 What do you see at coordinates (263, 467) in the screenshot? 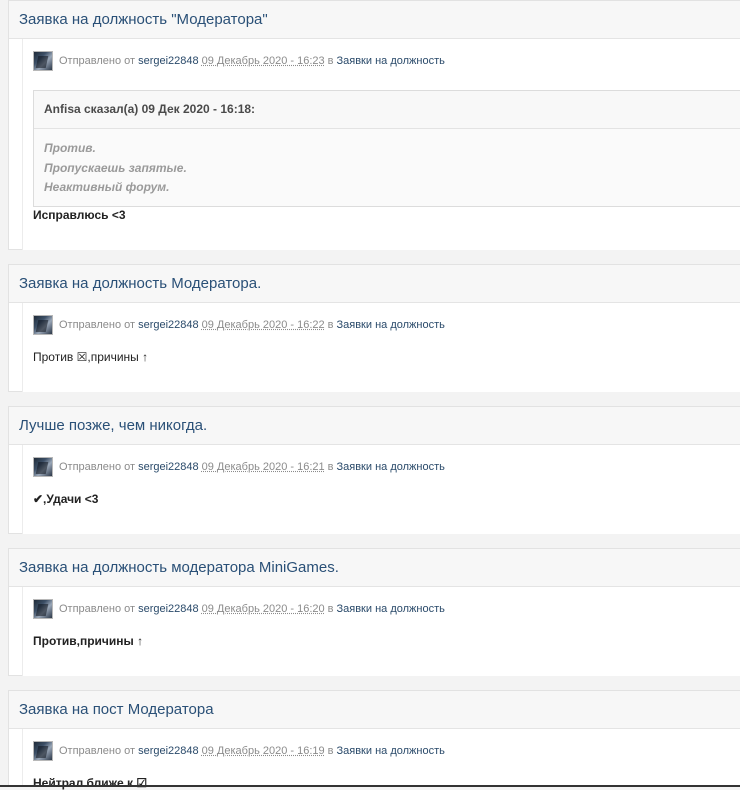
I see `post-date: 09 Декабрь 2020 - 16:21` at bounding box center [263, 467].